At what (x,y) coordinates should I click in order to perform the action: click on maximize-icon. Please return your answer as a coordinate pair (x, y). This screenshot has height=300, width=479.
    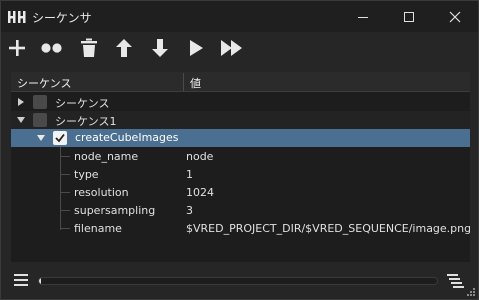
    Looking at the image, I should click on (409, 16).